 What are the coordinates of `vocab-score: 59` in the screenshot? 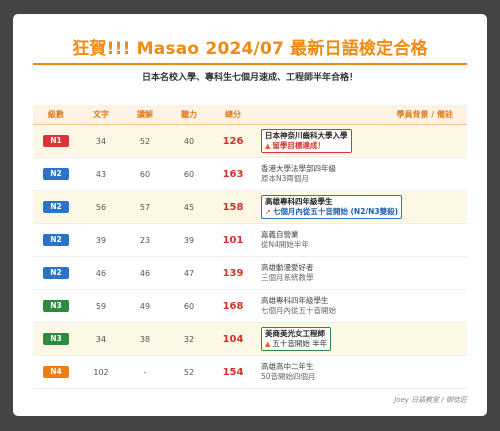 It's located at (101, 306).